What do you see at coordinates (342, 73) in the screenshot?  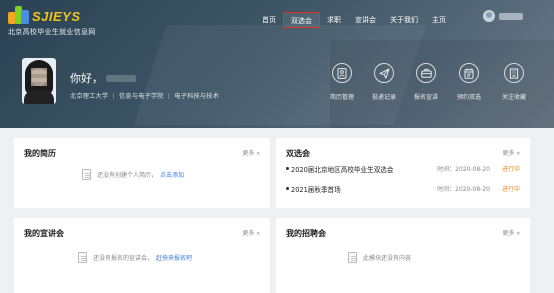 I see `resume-icon` at bounding box center [342, 73].